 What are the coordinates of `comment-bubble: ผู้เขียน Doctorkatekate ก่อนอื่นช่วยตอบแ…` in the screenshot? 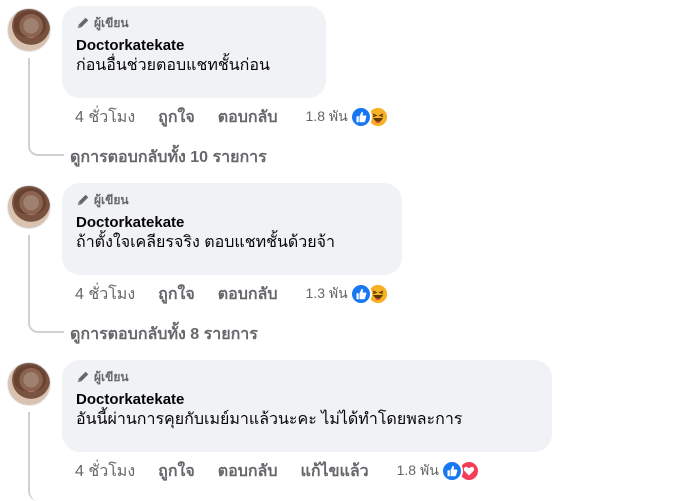 It's located at (194, 52).